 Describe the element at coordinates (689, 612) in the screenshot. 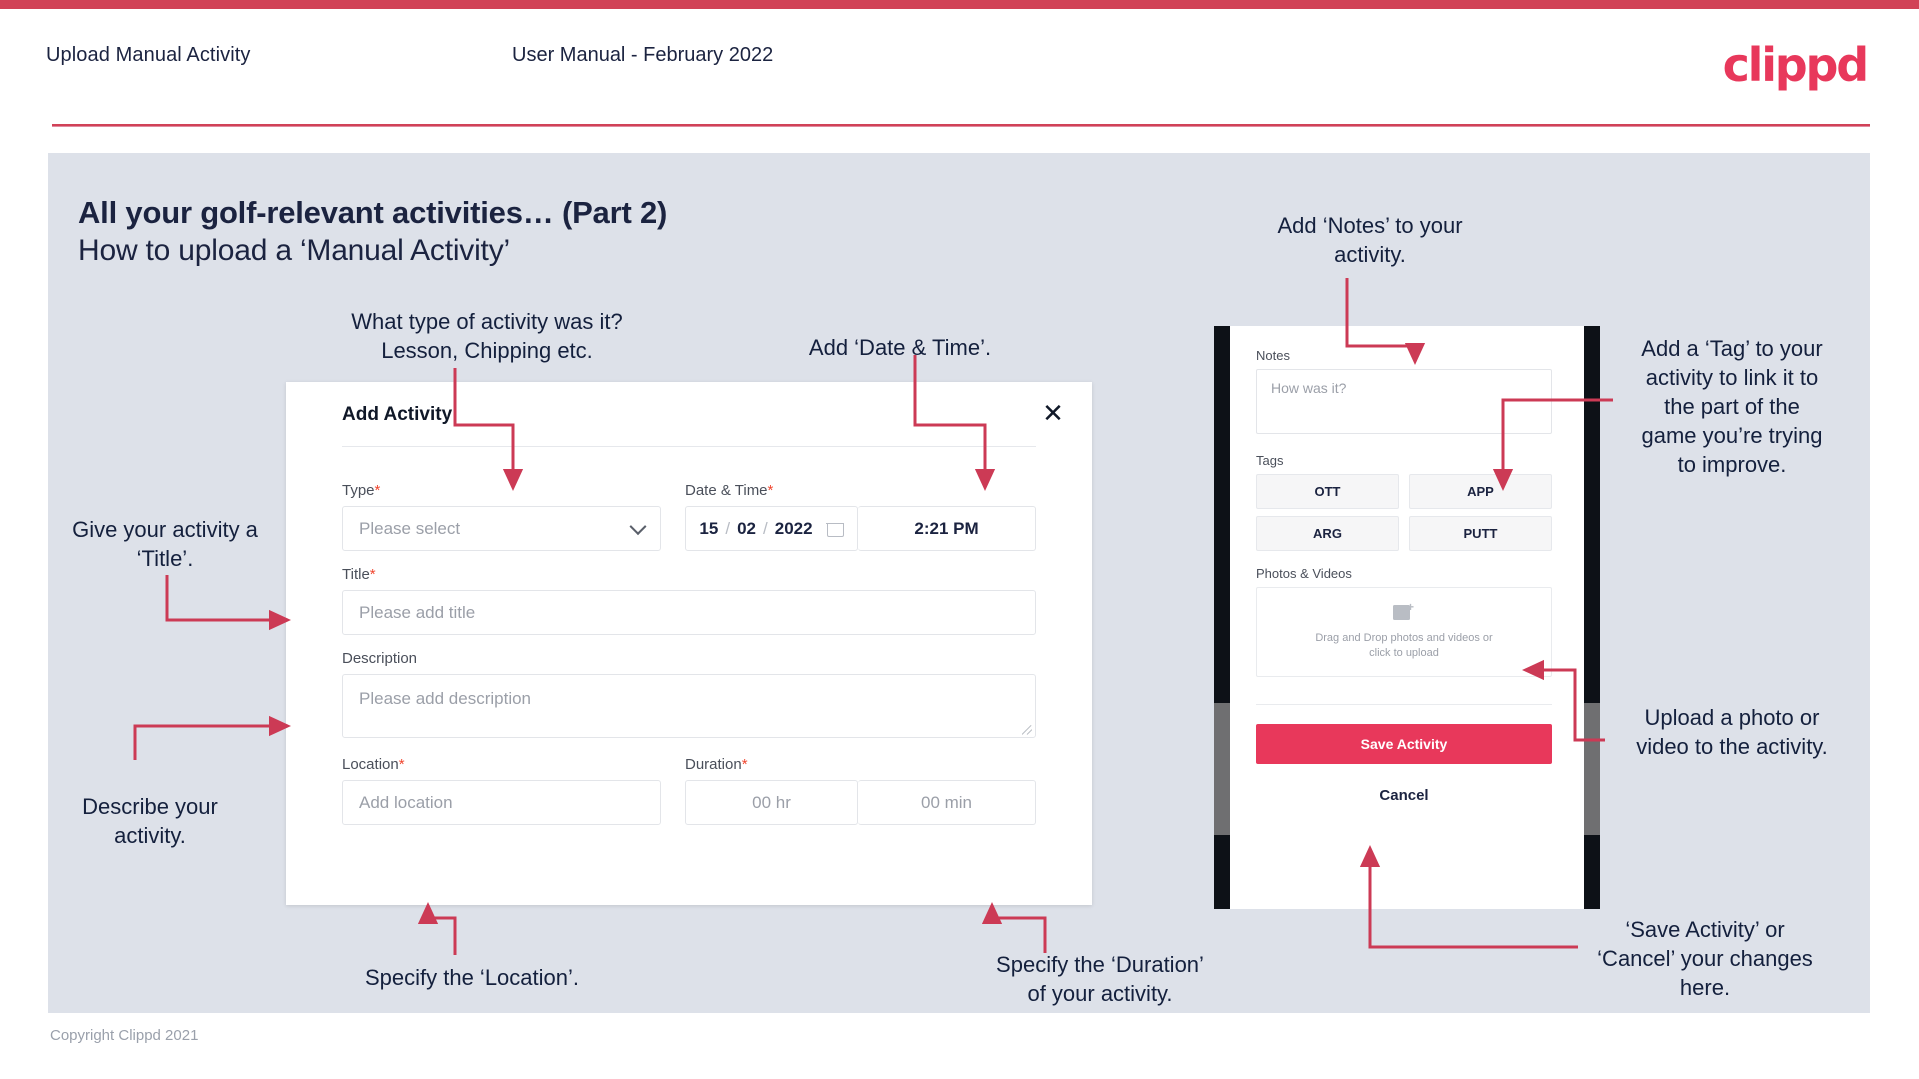

I see `title-input: Please add title` at that location.